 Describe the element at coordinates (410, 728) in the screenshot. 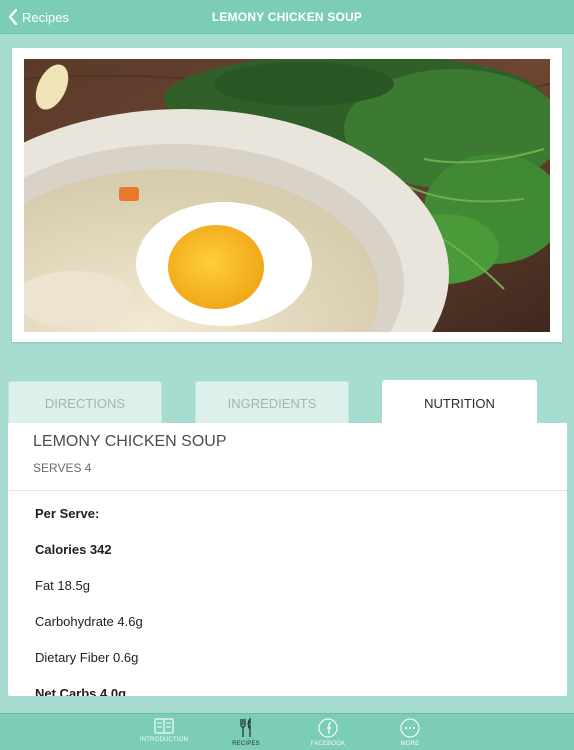

I see `more-icon` at that location.